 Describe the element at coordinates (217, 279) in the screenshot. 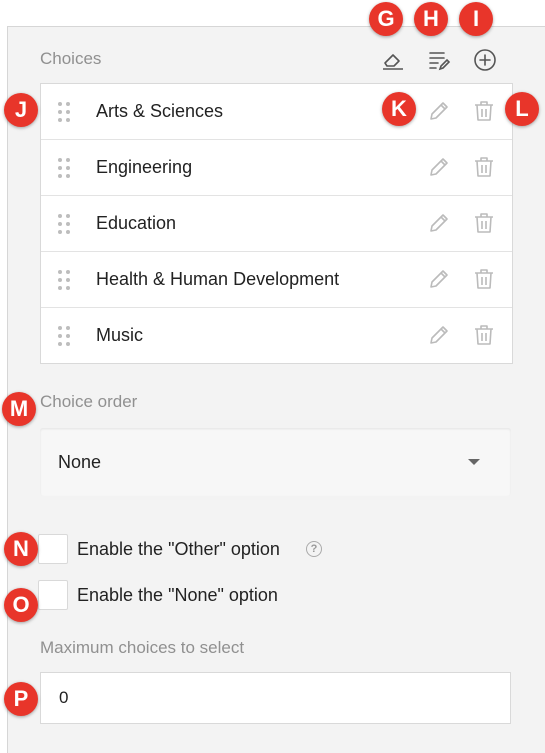

I see `choice-text: Health & Human Development` at that location.